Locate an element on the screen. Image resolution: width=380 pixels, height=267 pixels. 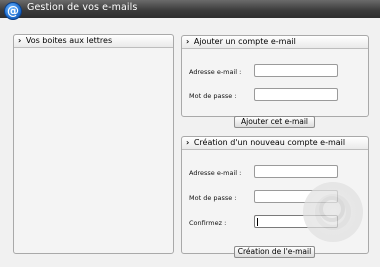
add-email-button: Ajouter cet e-mail is located at coordinates (274, 122).